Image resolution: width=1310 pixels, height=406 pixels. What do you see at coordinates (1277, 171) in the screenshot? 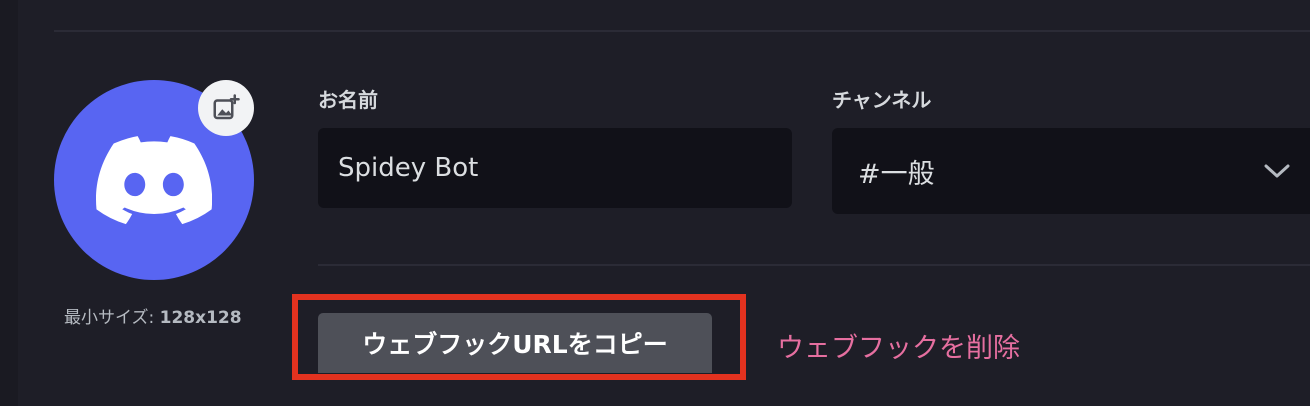
I see `chevron-down-icon` at bounding box center [1277, 171].